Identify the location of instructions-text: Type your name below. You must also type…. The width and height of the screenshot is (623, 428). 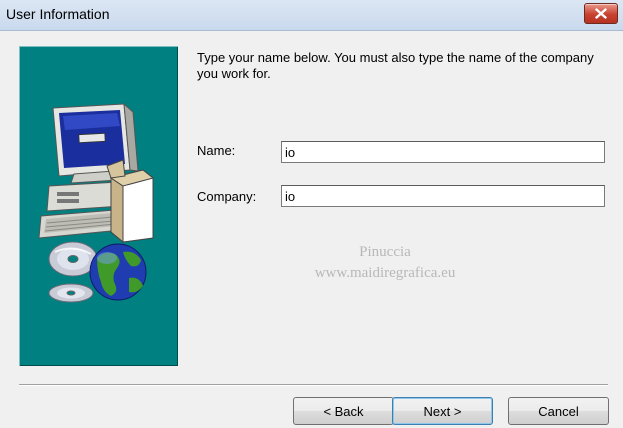
(395, 65).